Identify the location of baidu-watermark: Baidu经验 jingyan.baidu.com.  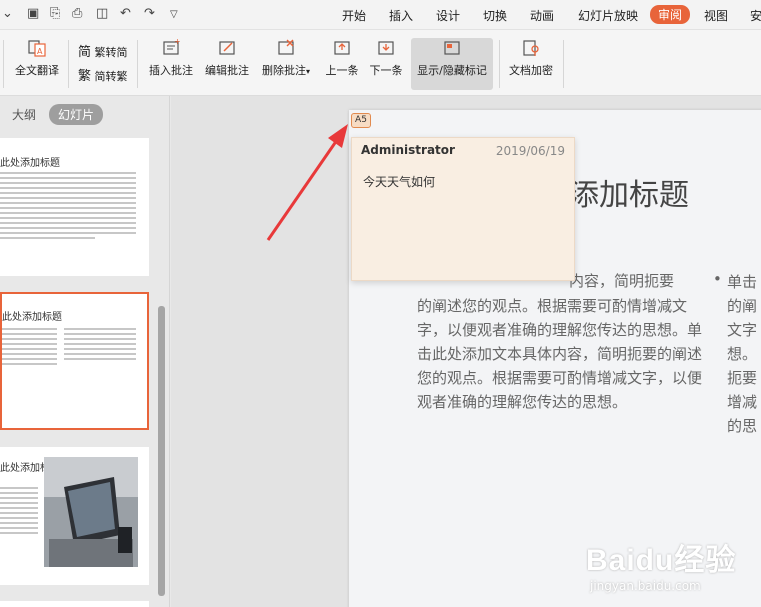
(661, 564).